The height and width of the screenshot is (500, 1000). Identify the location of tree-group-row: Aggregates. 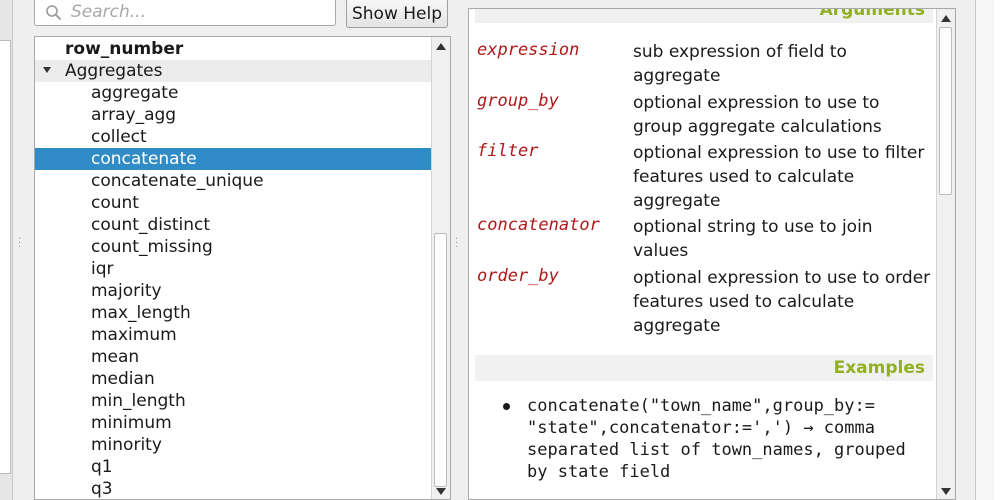
(233, 71).